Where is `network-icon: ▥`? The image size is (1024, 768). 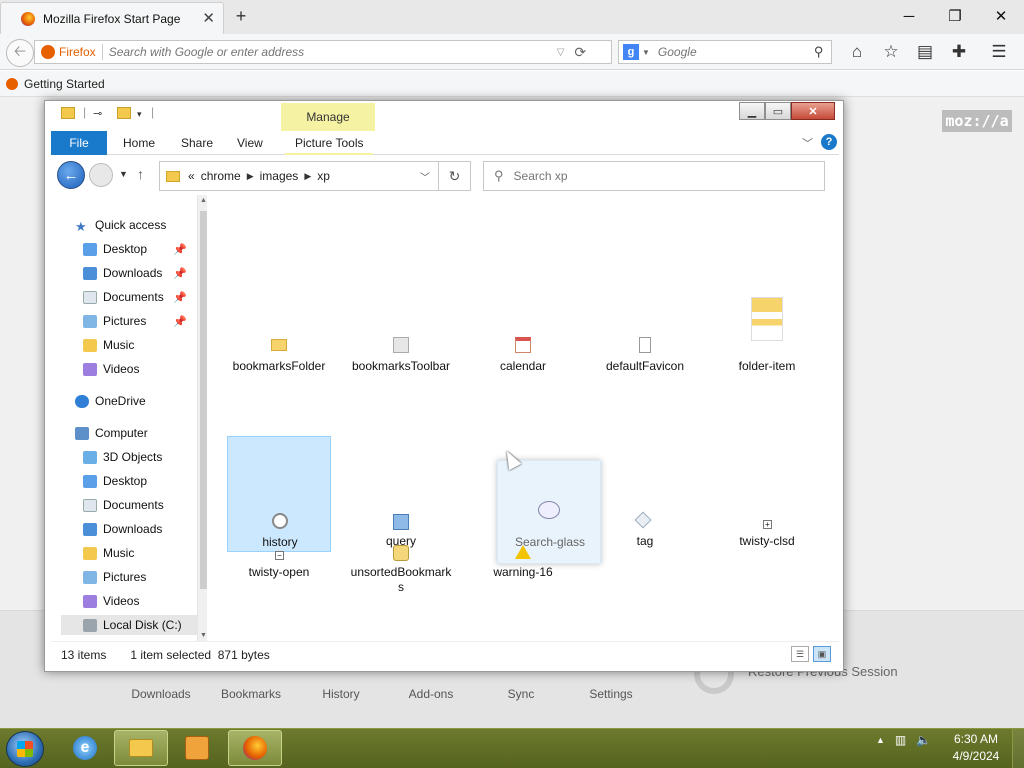 network-icon: ▥ is located at coordinates (900, 740).